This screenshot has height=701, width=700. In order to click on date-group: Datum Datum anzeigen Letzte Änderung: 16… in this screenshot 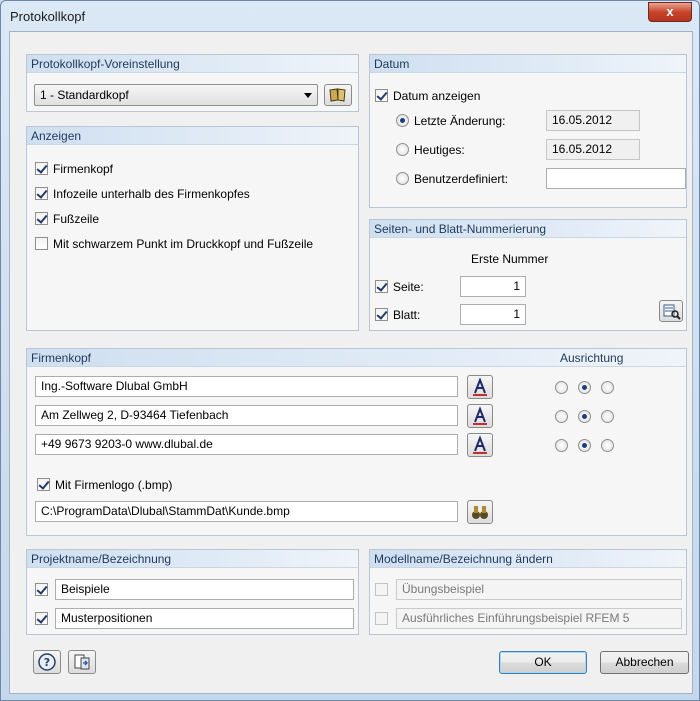, I will do `click(528, 131)`.